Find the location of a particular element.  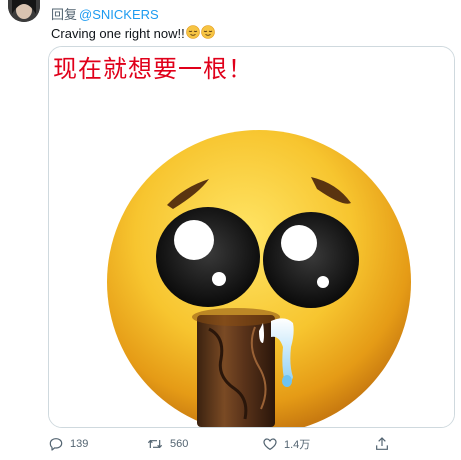

reply-context: 回复 @SNICKERS is located at coordinates (105, 13).